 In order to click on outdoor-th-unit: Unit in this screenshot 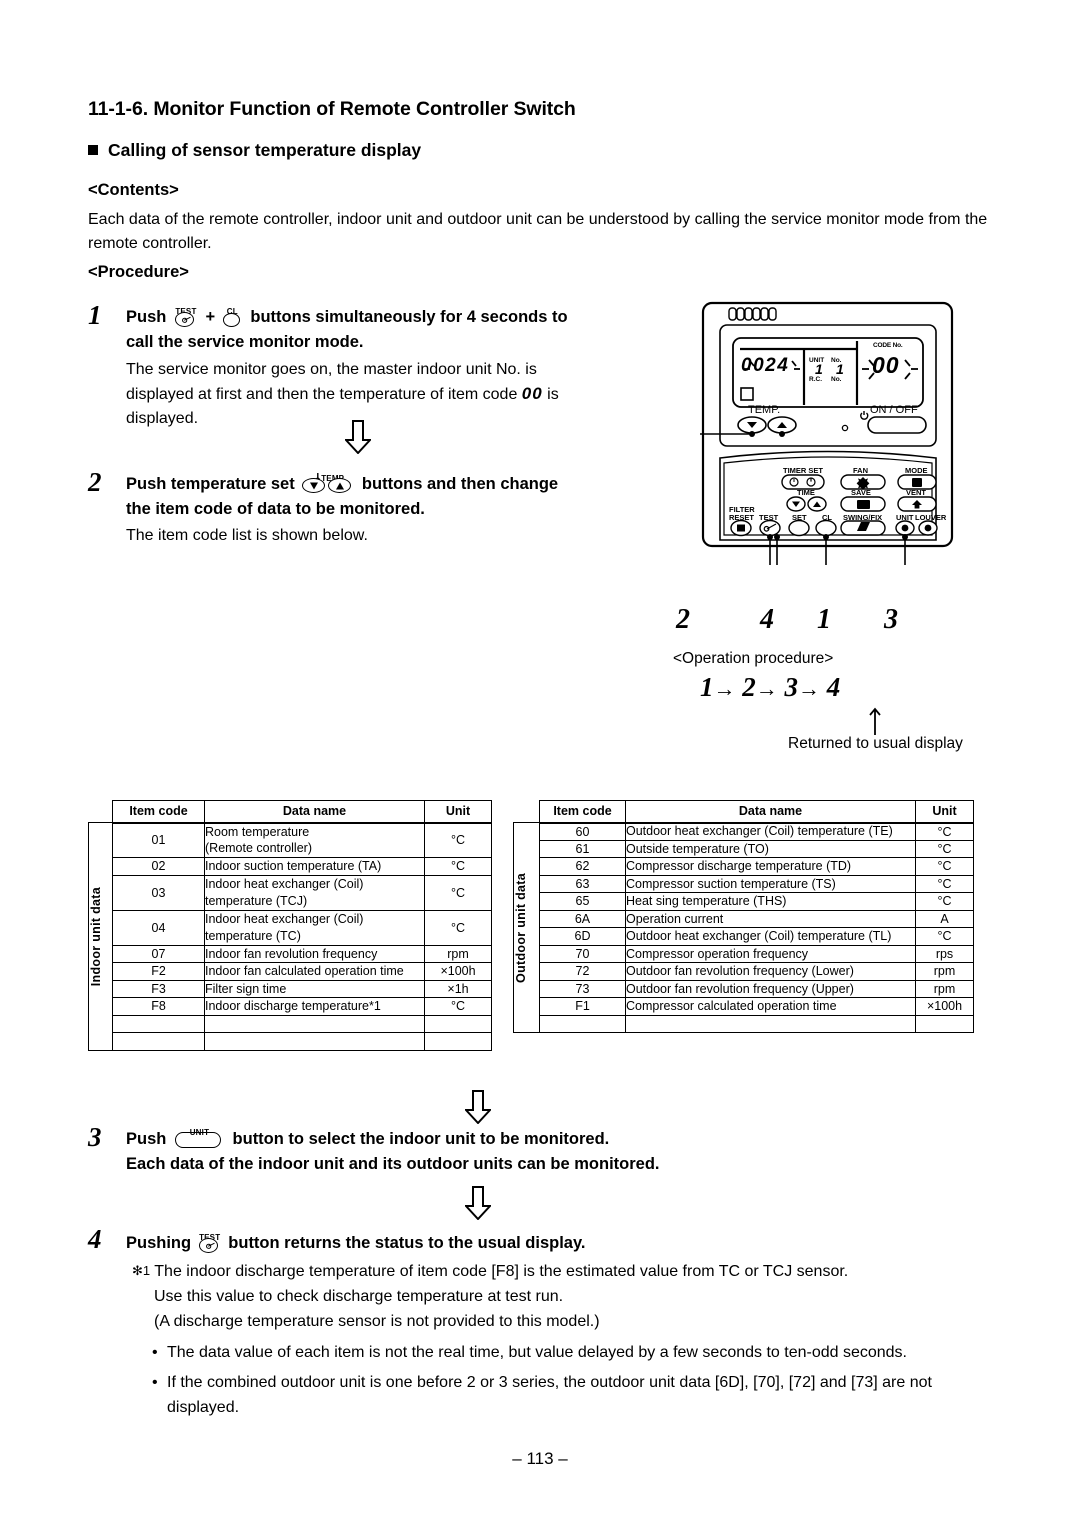, I will do `click(944, 812)`.